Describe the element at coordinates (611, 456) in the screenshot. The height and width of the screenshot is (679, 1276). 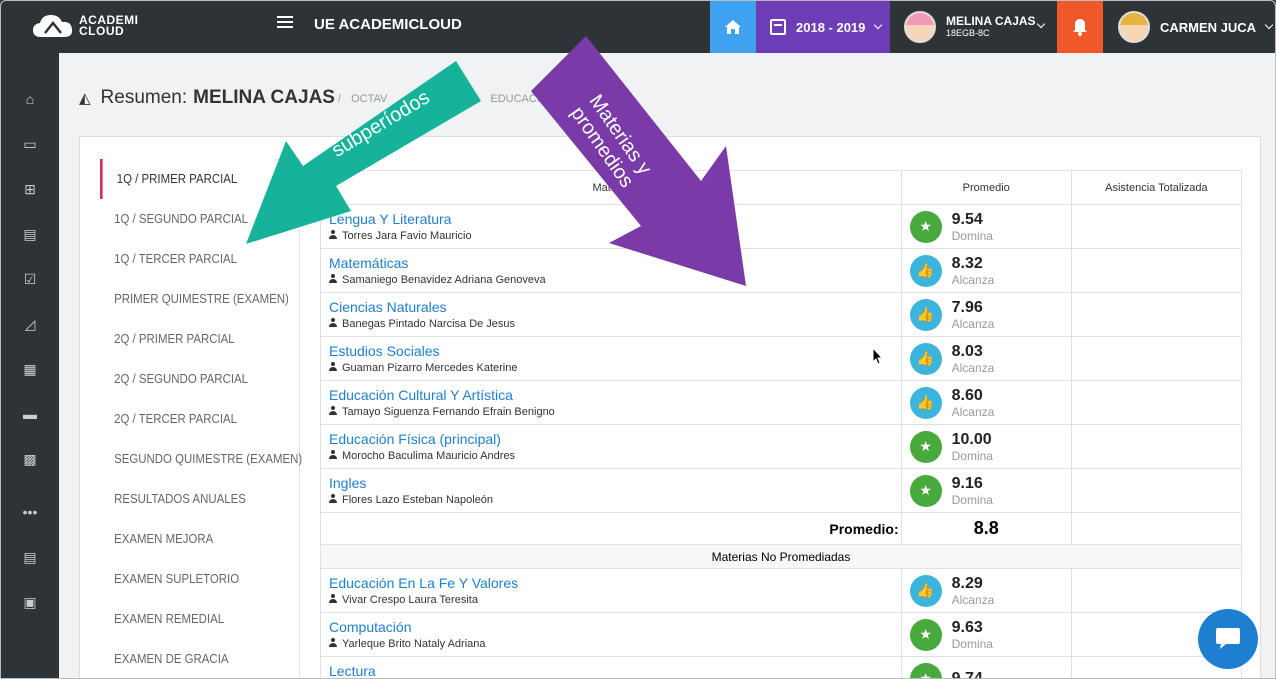
I see `teacher-line: Morocho Baculima Mauricio Andres` at that location.